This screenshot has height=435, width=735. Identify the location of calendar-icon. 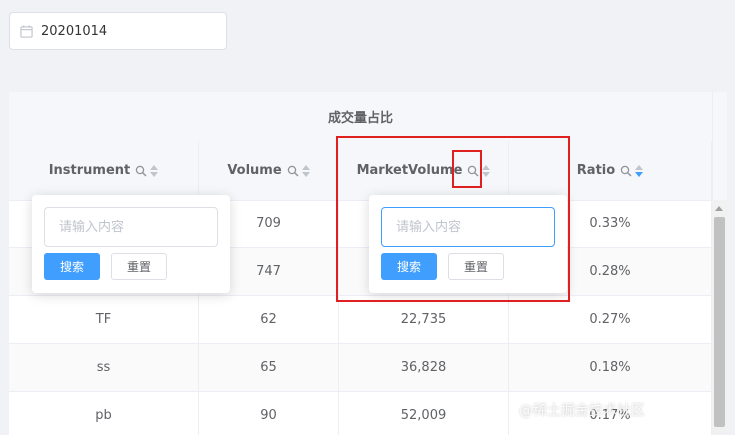
(26, 31).